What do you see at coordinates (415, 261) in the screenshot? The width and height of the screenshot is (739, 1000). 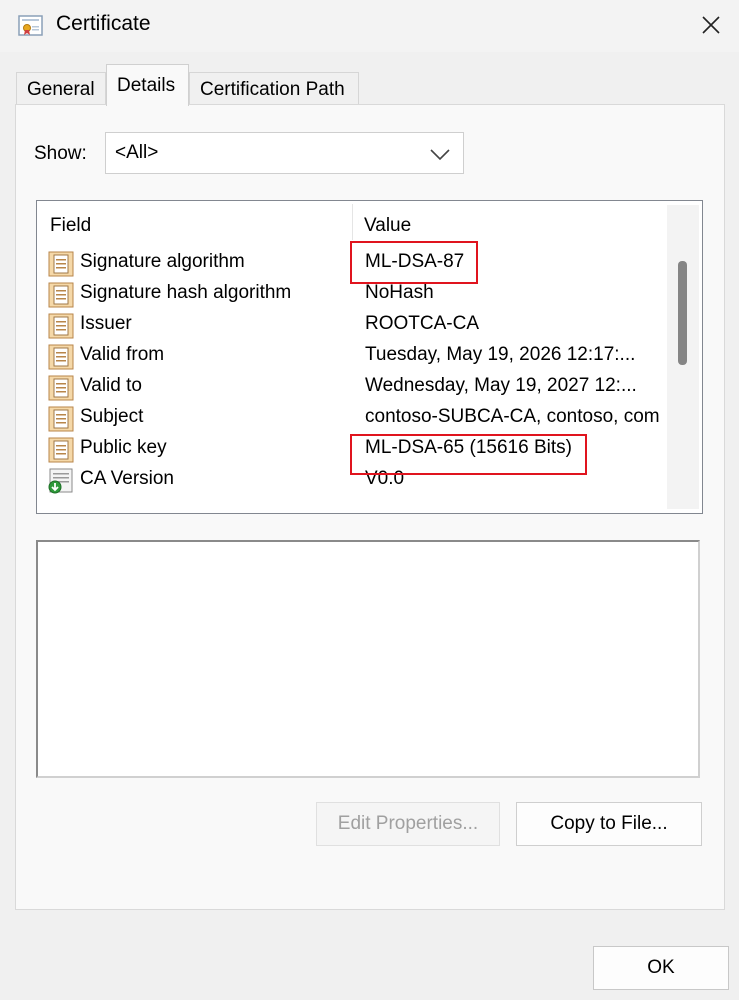 I see `field-value: ML-DSA-87` at bounding box center [415, 261].